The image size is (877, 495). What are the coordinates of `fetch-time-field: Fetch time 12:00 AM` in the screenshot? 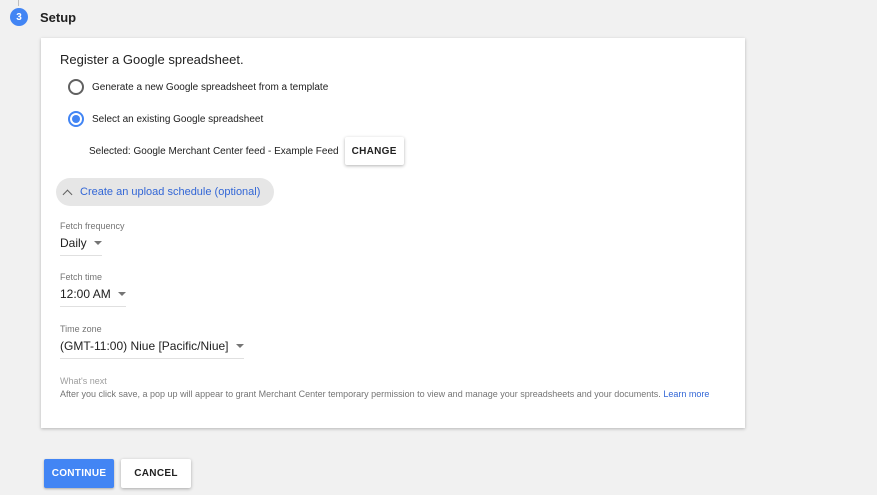 It's located at (93, 289).